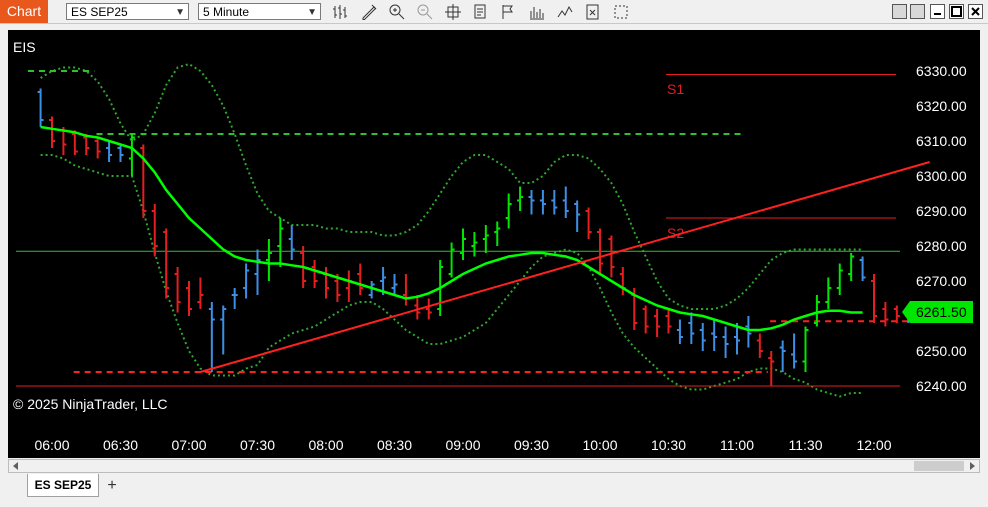 The height and width of the screenshot is (507, 988). I want to click on minimize-button, so click(937, 11).